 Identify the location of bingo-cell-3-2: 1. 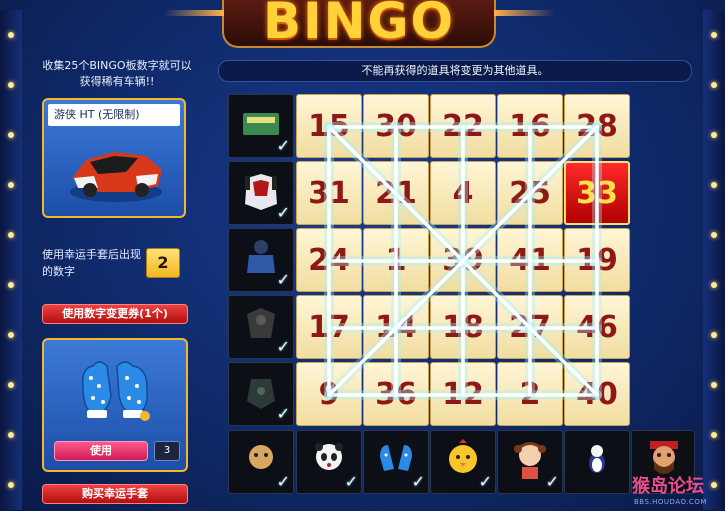
(396, 260).